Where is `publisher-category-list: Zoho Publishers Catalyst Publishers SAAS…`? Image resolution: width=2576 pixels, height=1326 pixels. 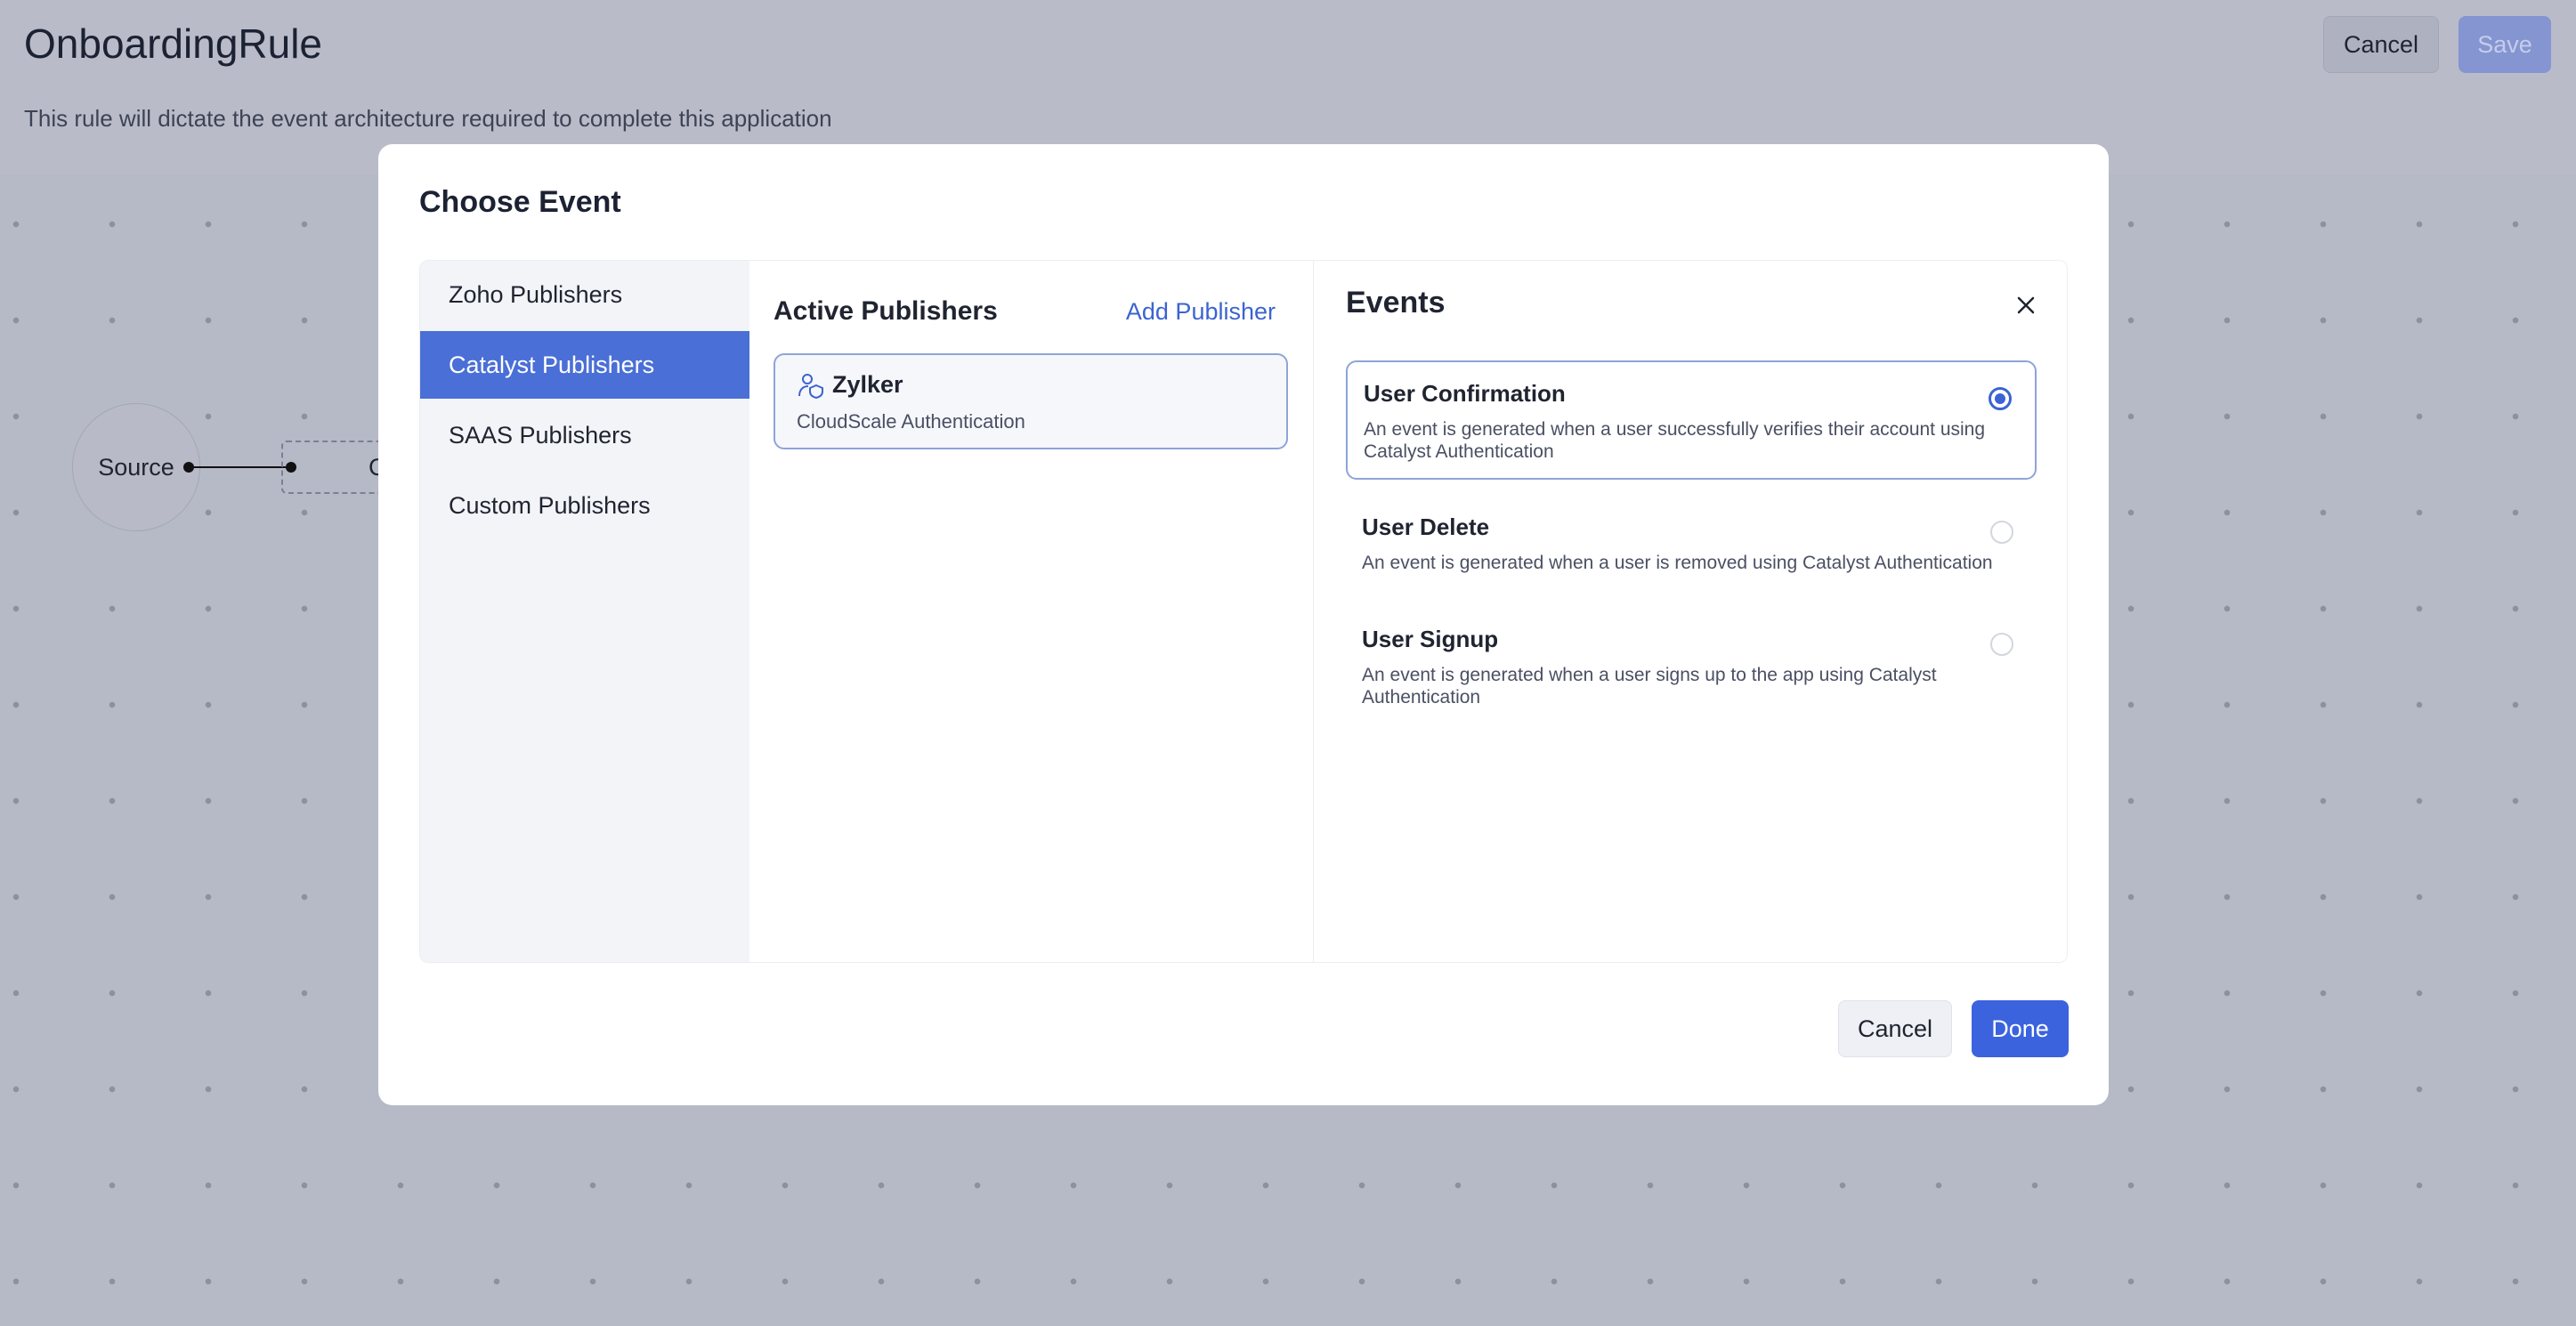
publisher-category-list: Zoho Publishers Catalyst Publishers SAAS… is located at coordinates (585, 611).